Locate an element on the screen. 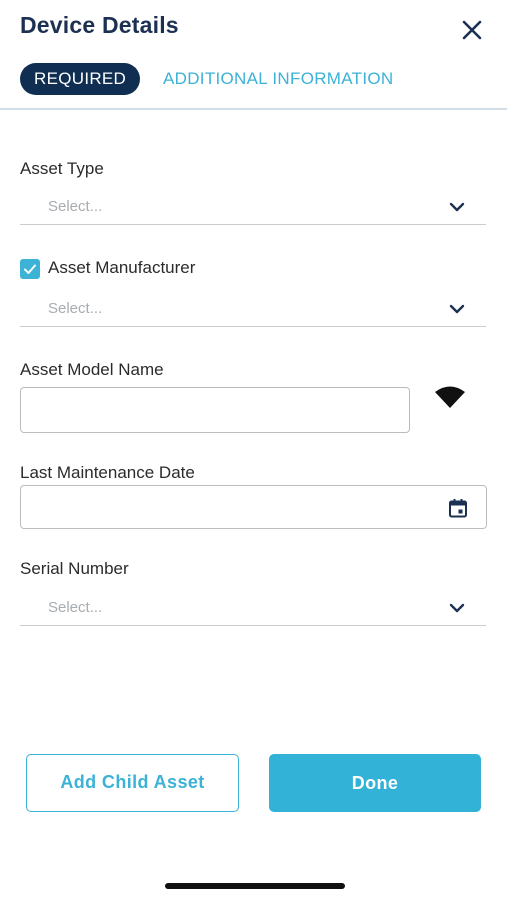 The width and height of the screenshot is (507, 900). asset-model-name-label: Asset Model Name is located at coordinates (92, 369).